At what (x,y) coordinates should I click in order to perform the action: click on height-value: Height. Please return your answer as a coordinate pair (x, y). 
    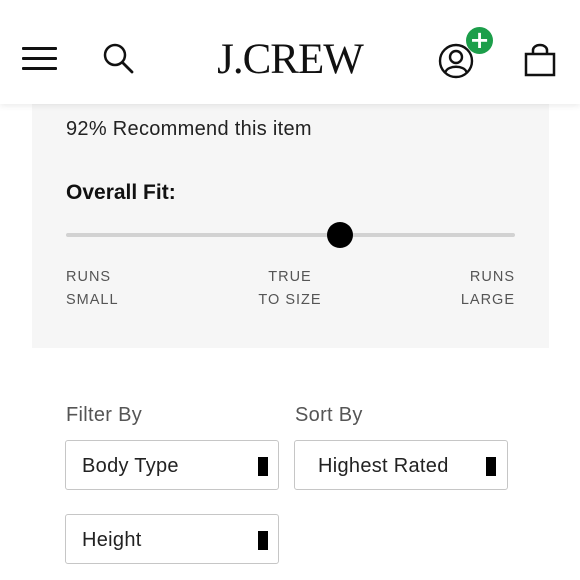
    Looking at the image, I should click on (112, 540).